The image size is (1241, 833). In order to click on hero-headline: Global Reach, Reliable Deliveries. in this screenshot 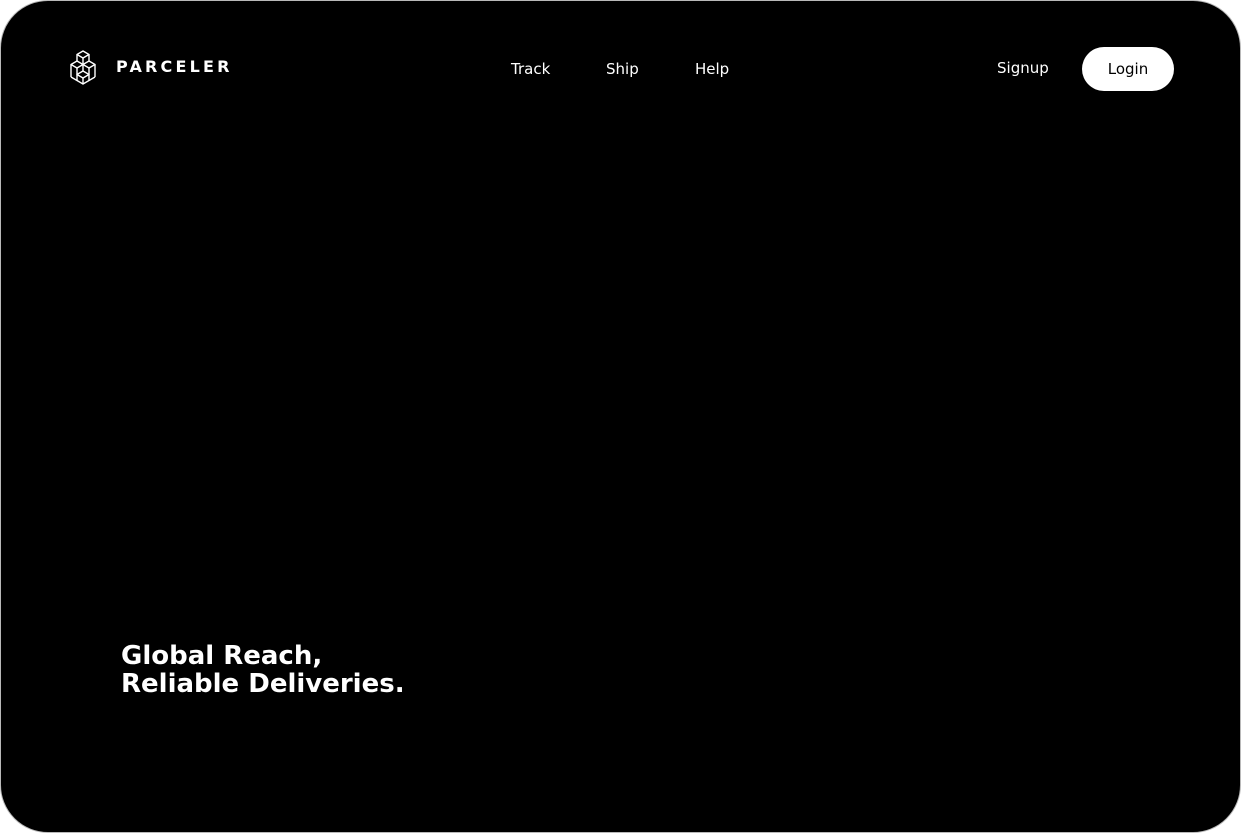, I will do `click(263, 670)`.